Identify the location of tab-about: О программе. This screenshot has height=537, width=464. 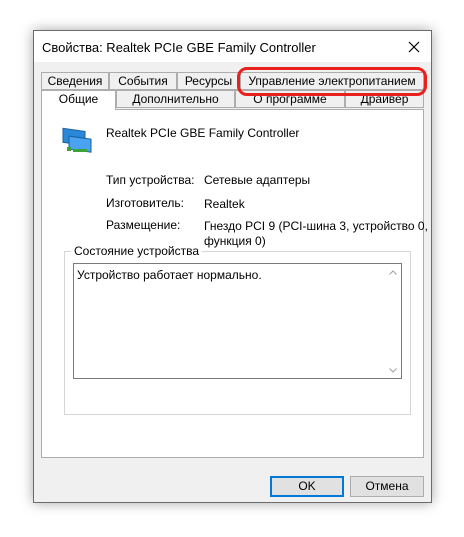
(290, 99).